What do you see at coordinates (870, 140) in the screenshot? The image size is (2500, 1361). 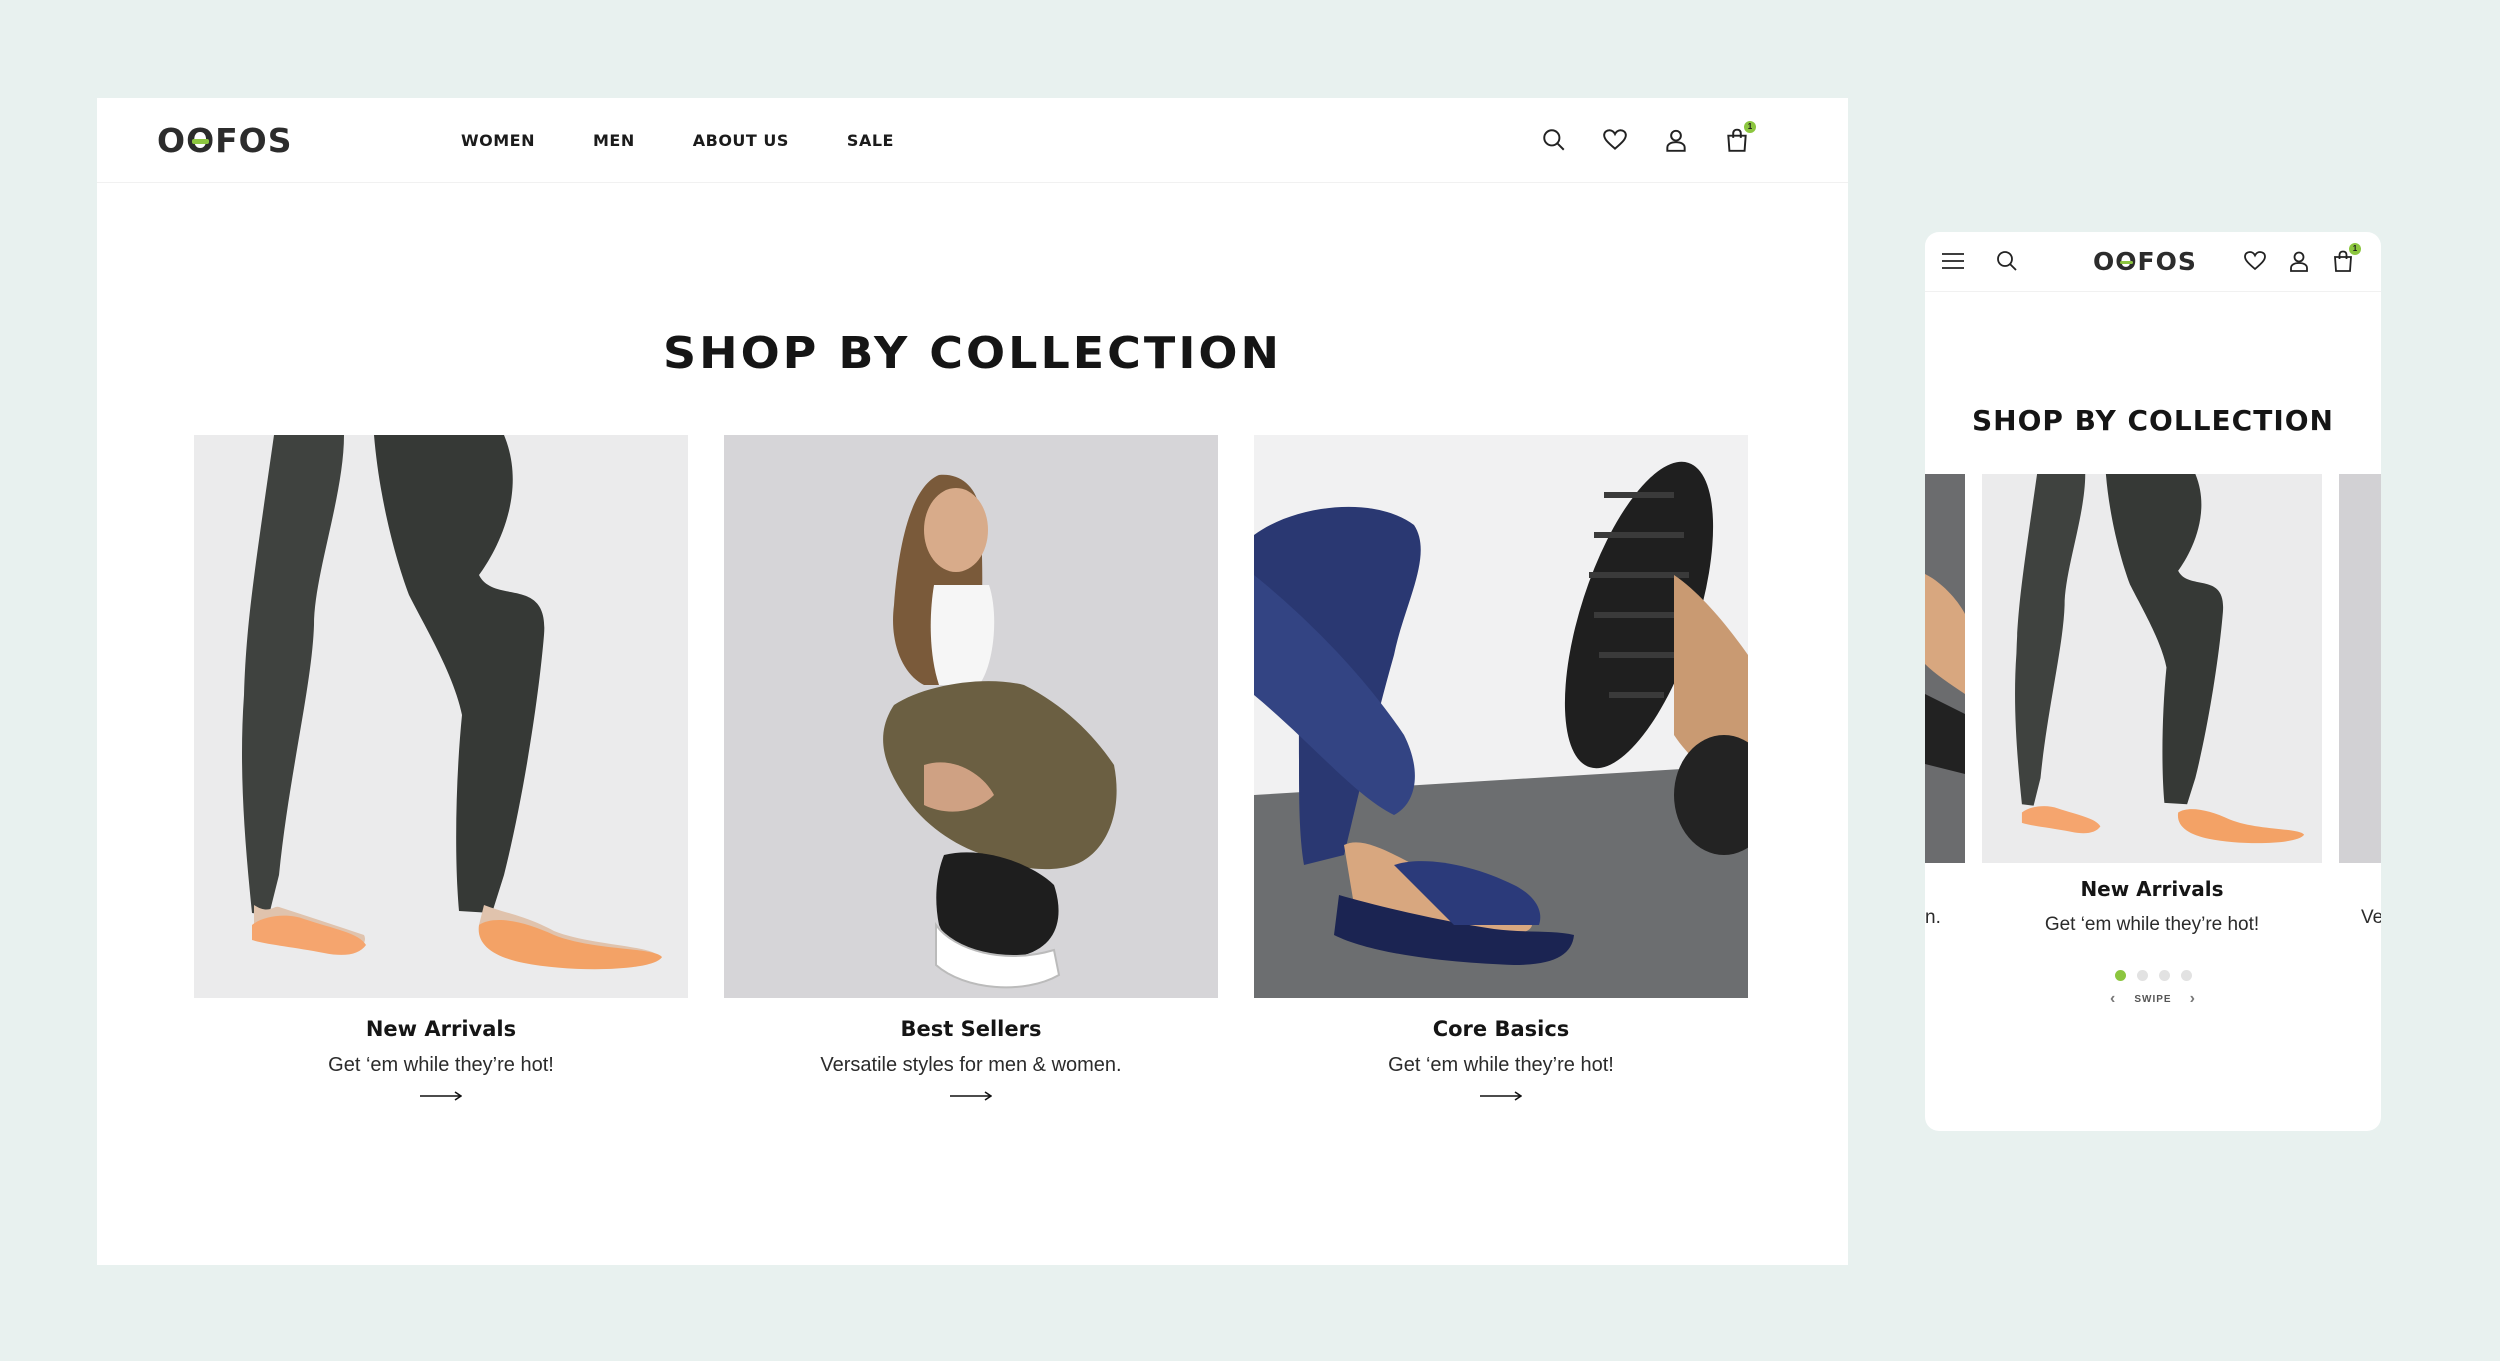 I see `nav-sale: SALE` at bounding box center [870, 140].